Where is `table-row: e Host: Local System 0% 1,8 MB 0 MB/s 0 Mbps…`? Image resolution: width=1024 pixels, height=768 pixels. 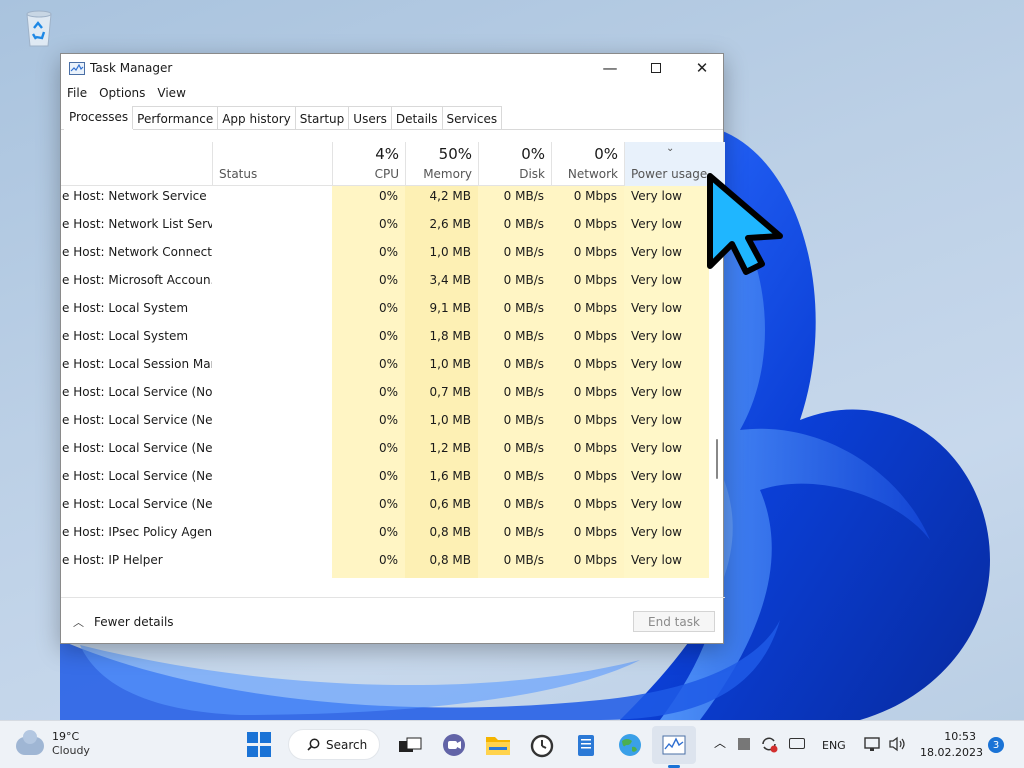
table-row: e Host: Local System 0% 1,8 MB 0 MB/s 0 Mbps… is located at coordinates (385, 340).